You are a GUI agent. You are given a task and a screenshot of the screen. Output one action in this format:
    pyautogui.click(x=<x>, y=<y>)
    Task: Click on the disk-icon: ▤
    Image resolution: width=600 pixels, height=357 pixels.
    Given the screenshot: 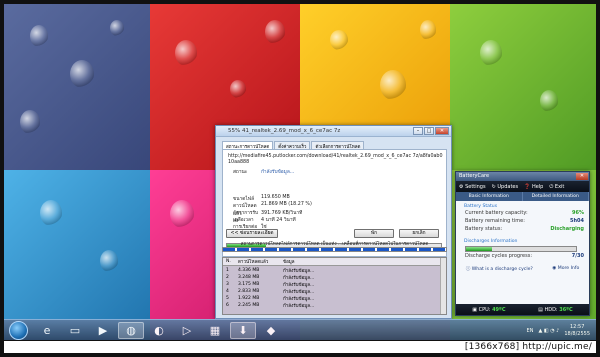 What is the action you would take?
    pyautogui.click(x=540, y=309)
    